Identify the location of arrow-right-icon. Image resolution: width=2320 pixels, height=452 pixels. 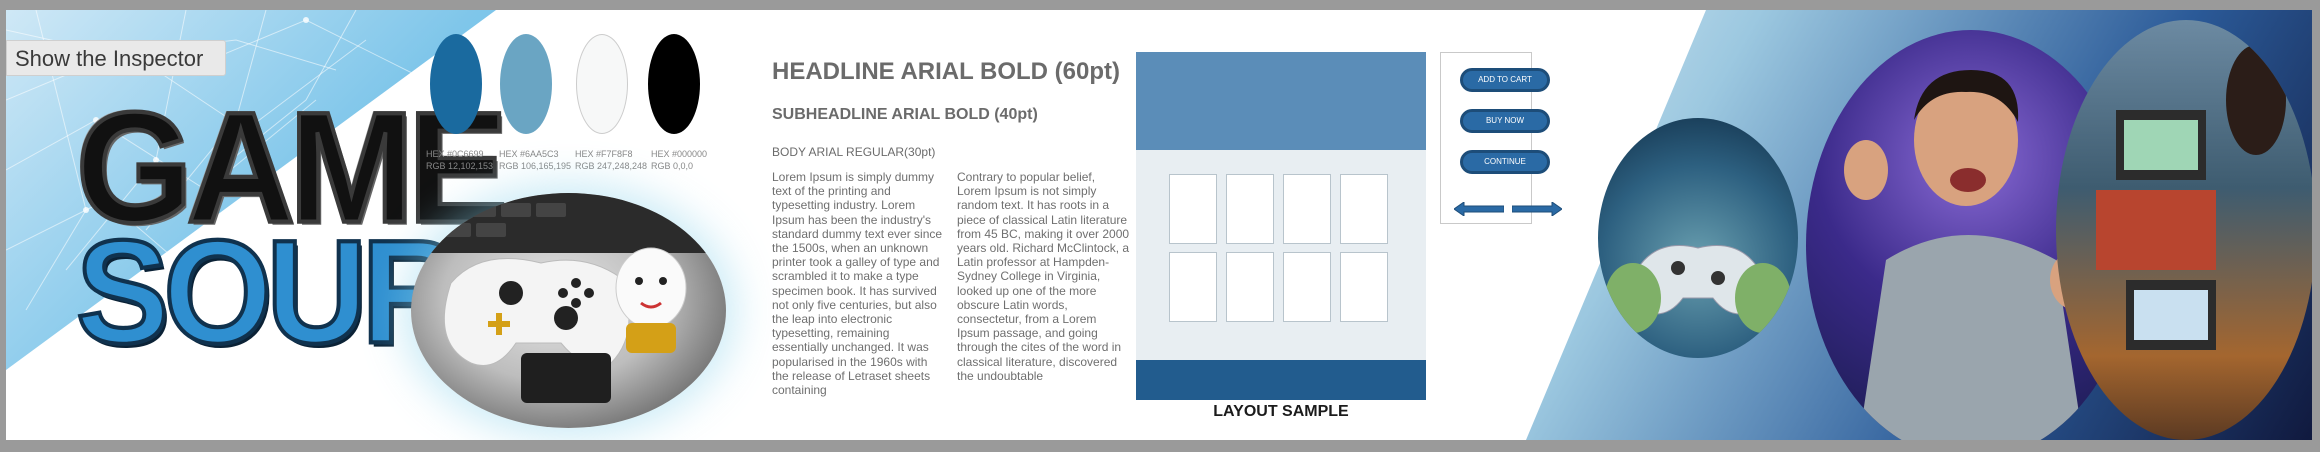
(1537, 209).